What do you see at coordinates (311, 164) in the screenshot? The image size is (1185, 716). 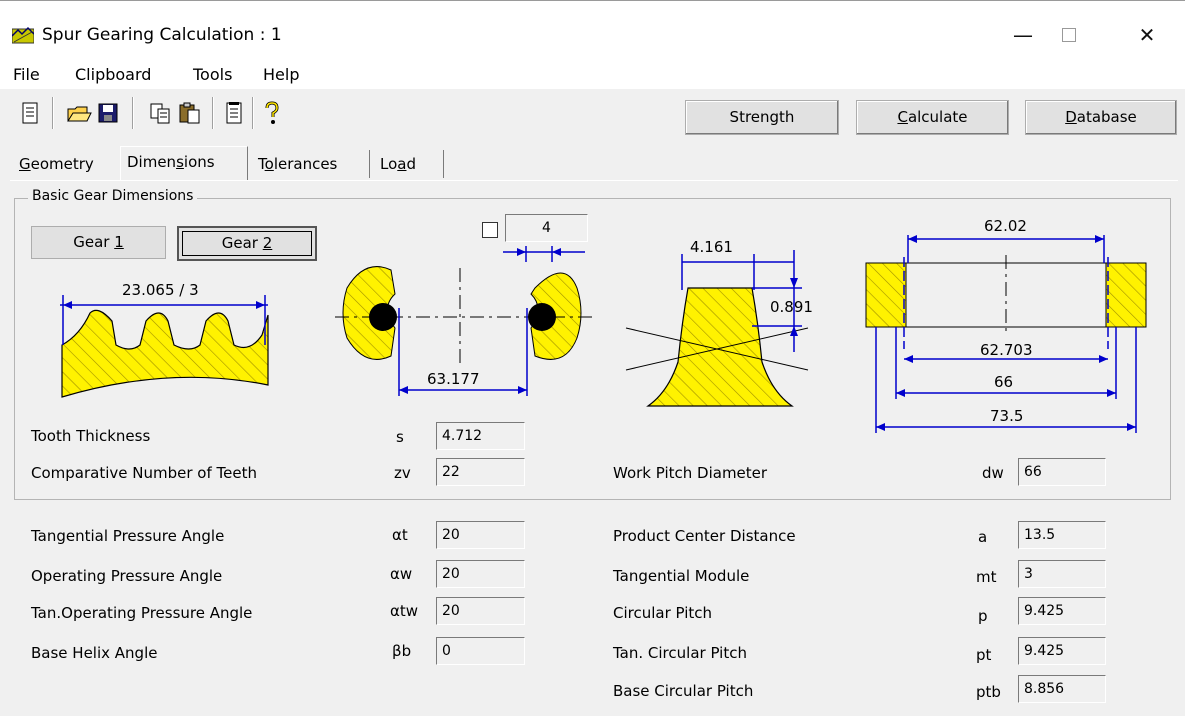 I see `tab-tolerances: Tolerances` at bounding box center [311, 164].